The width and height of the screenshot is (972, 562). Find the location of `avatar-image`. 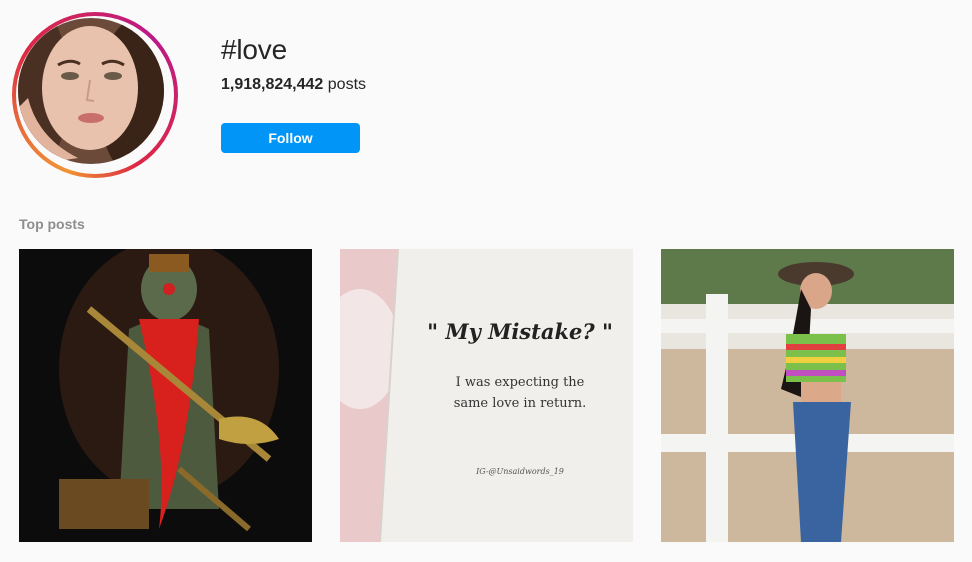

avatar-image is located at coordinates (91, 91).